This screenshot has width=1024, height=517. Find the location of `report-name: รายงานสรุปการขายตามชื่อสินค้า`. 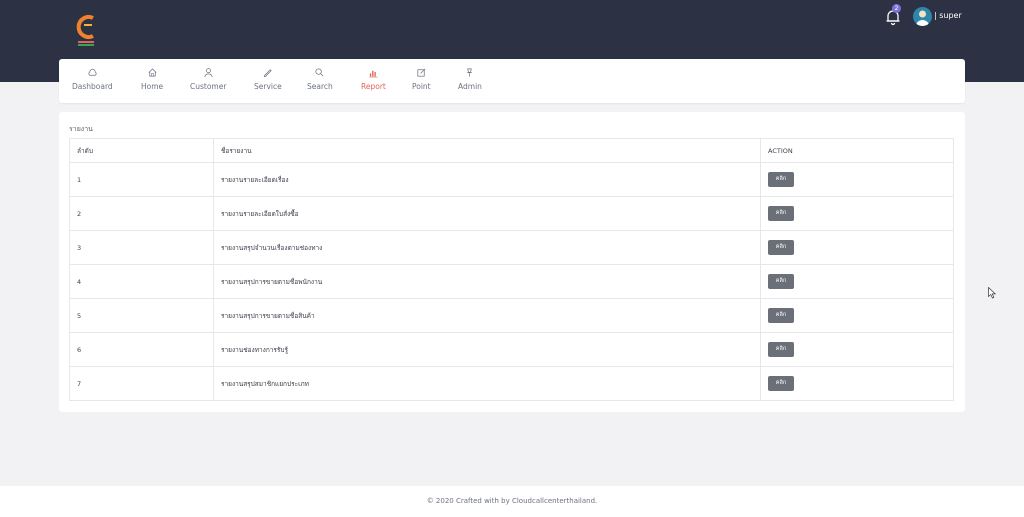

report-name: รายงานสรุปการขายตามชื่อสินค้า is located at coordinates (487, 315).